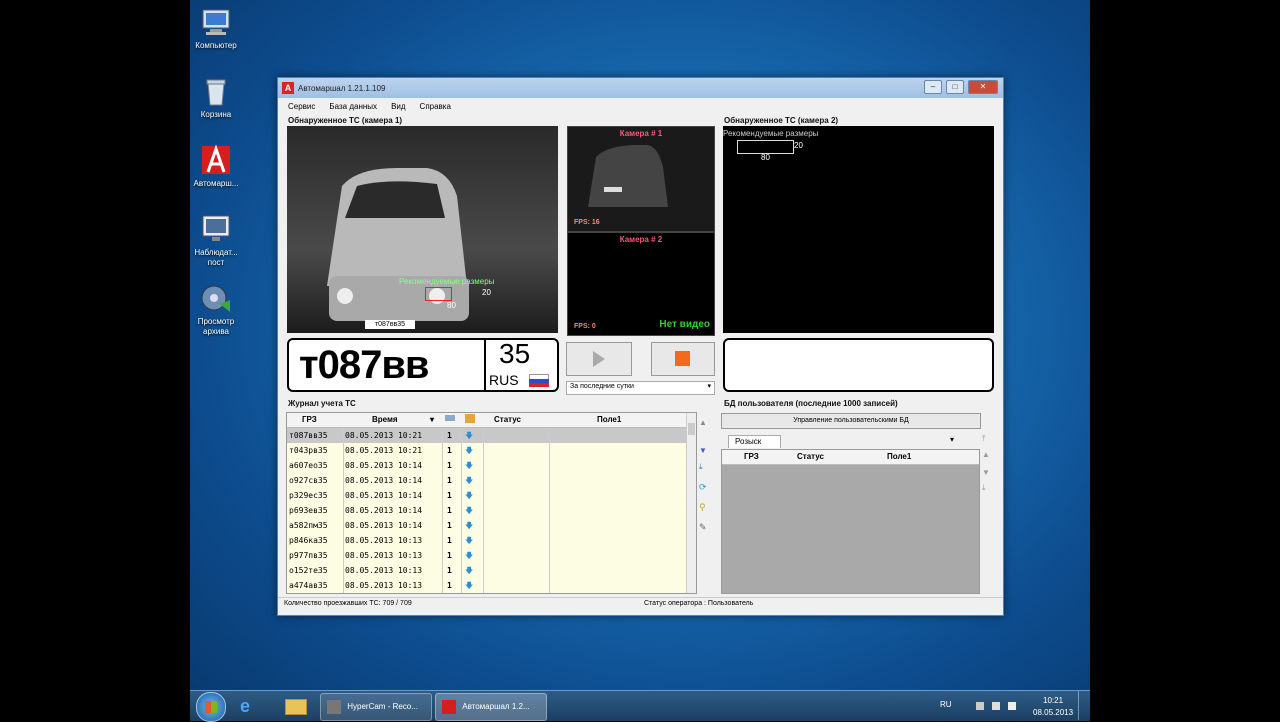  What do you see at coordinates (486, 540) in the screenshot?
I see `table-row: р846ка35 08.05.2013 10:13 1 🡇` at bounding box center [486, 540].